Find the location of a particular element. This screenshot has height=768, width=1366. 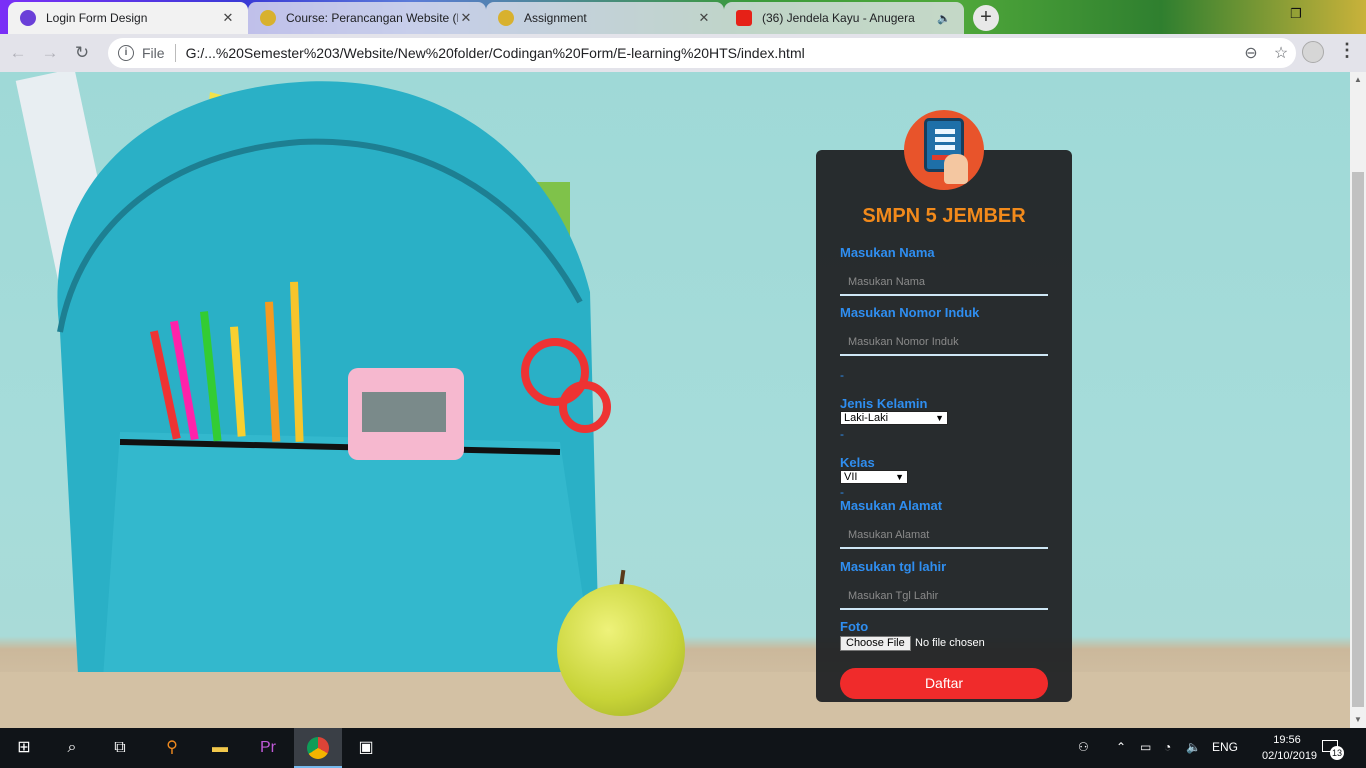

class-label: Kelas is located at coordinates (857, 462).